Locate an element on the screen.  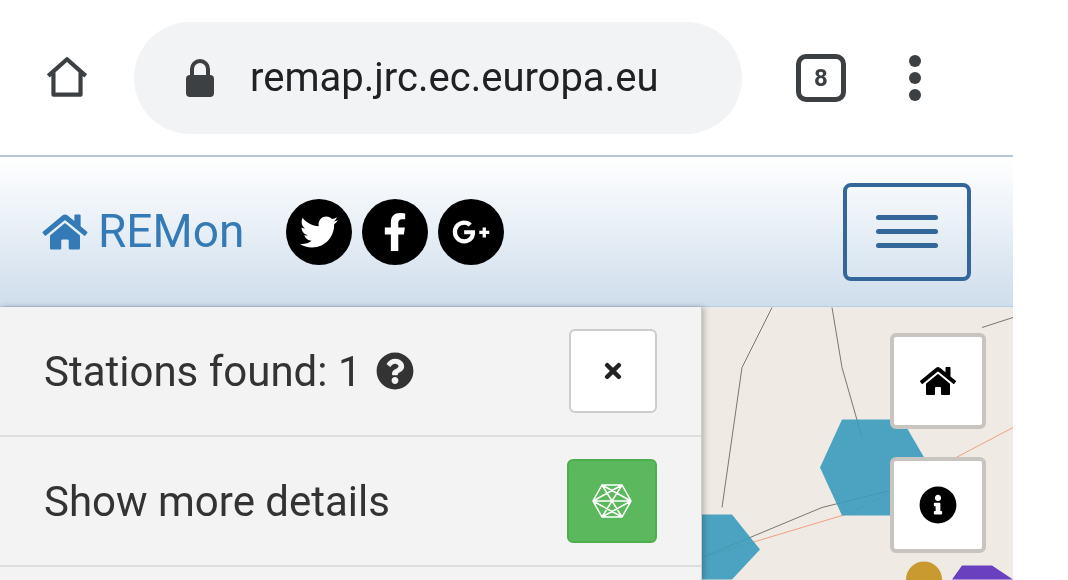
tab-count: 8 is located at coordinates (821, 77).